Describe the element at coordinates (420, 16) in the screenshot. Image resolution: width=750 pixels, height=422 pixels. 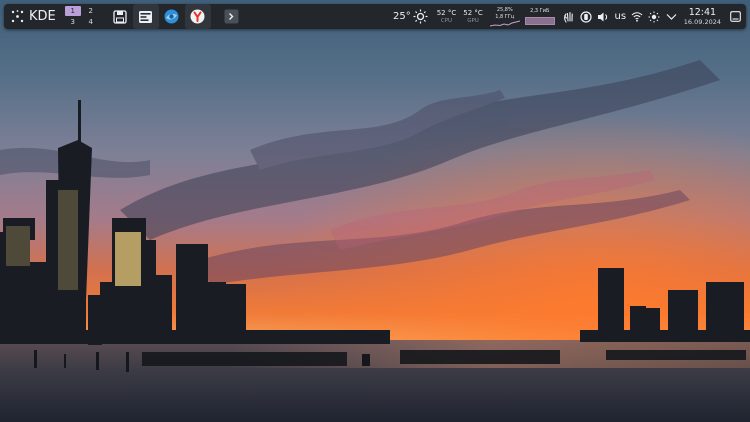
I see `sun-icon` at that location.